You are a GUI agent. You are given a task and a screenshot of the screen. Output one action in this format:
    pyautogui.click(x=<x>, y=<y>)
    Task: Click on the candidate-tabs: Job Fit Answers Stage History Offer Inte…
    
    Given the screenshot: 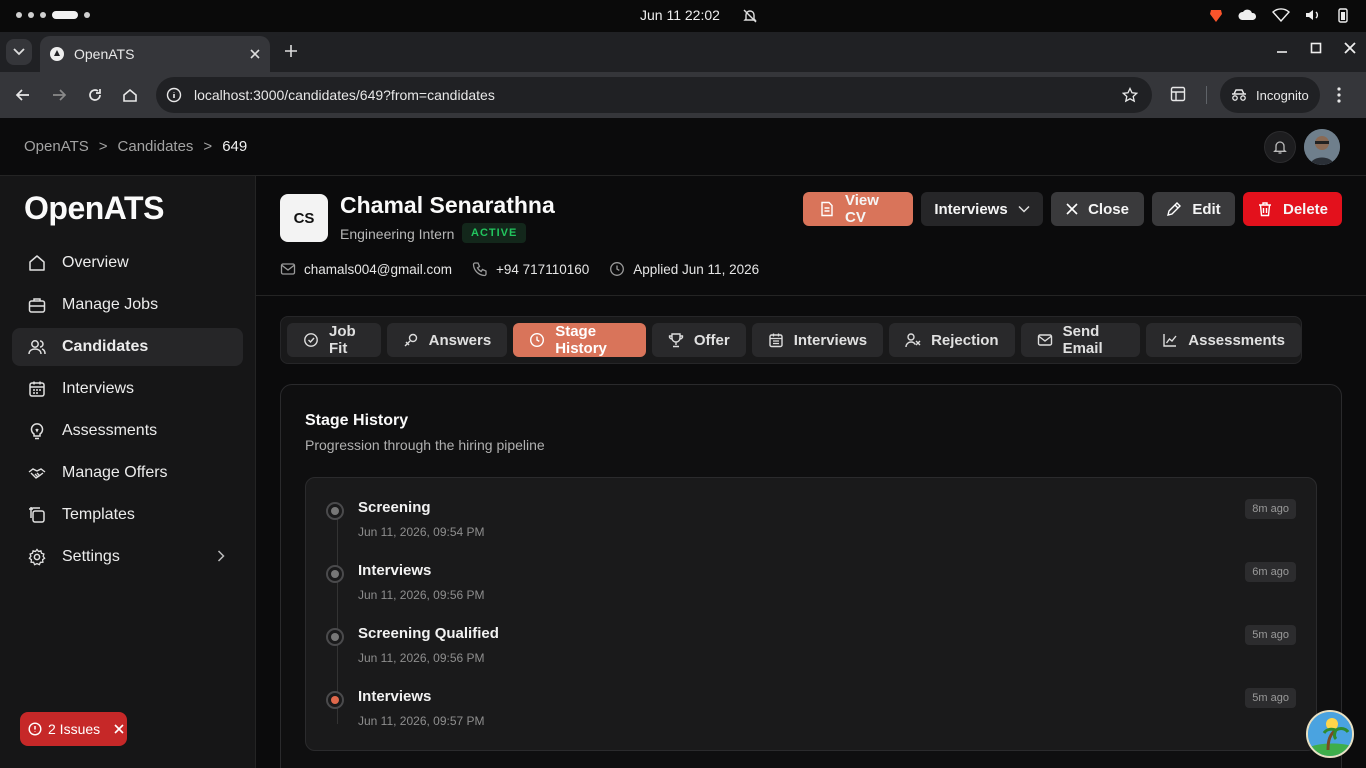 What is the action you would take?
    pyautogui.click(x=791, y=340)
    